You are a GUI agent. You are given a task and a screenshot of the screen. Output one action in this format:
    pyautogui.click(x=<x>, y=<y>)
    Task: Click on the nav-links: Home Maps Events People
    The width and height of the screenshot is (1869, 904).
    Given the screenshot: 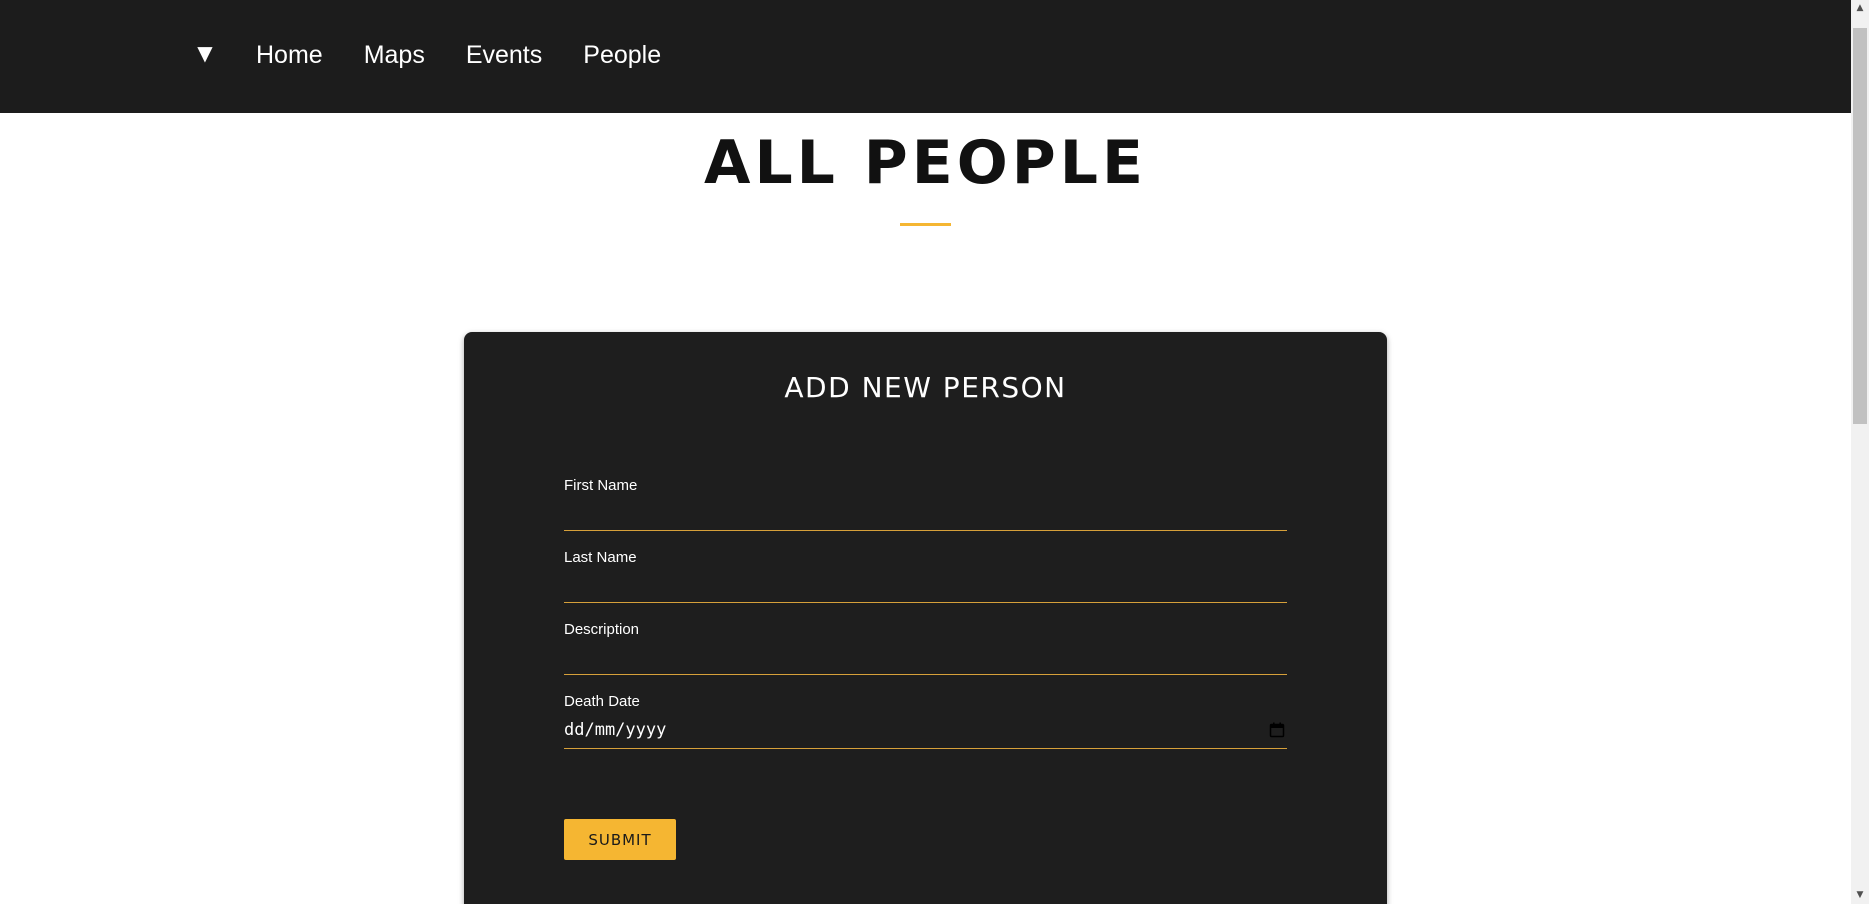 What is the action you would take?
    pyautogui.click(x=479, y=55)
    